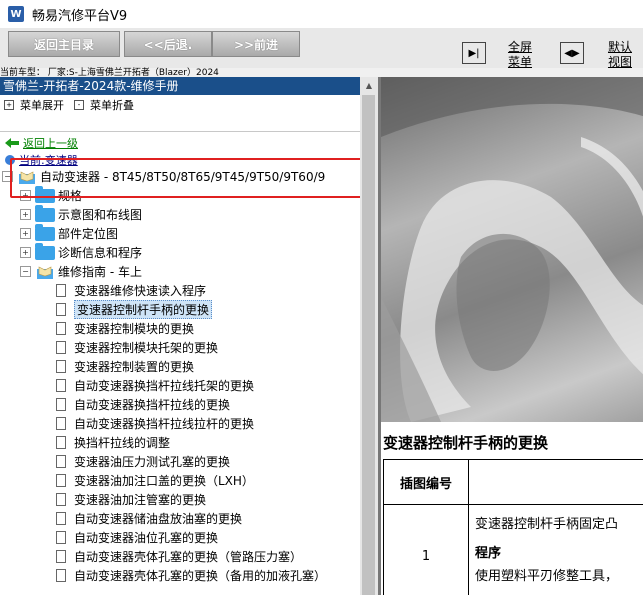 The height and width of the screenshot is (595, 643). I want to click on default-view-icon: ◀▶, so click(572, 53).